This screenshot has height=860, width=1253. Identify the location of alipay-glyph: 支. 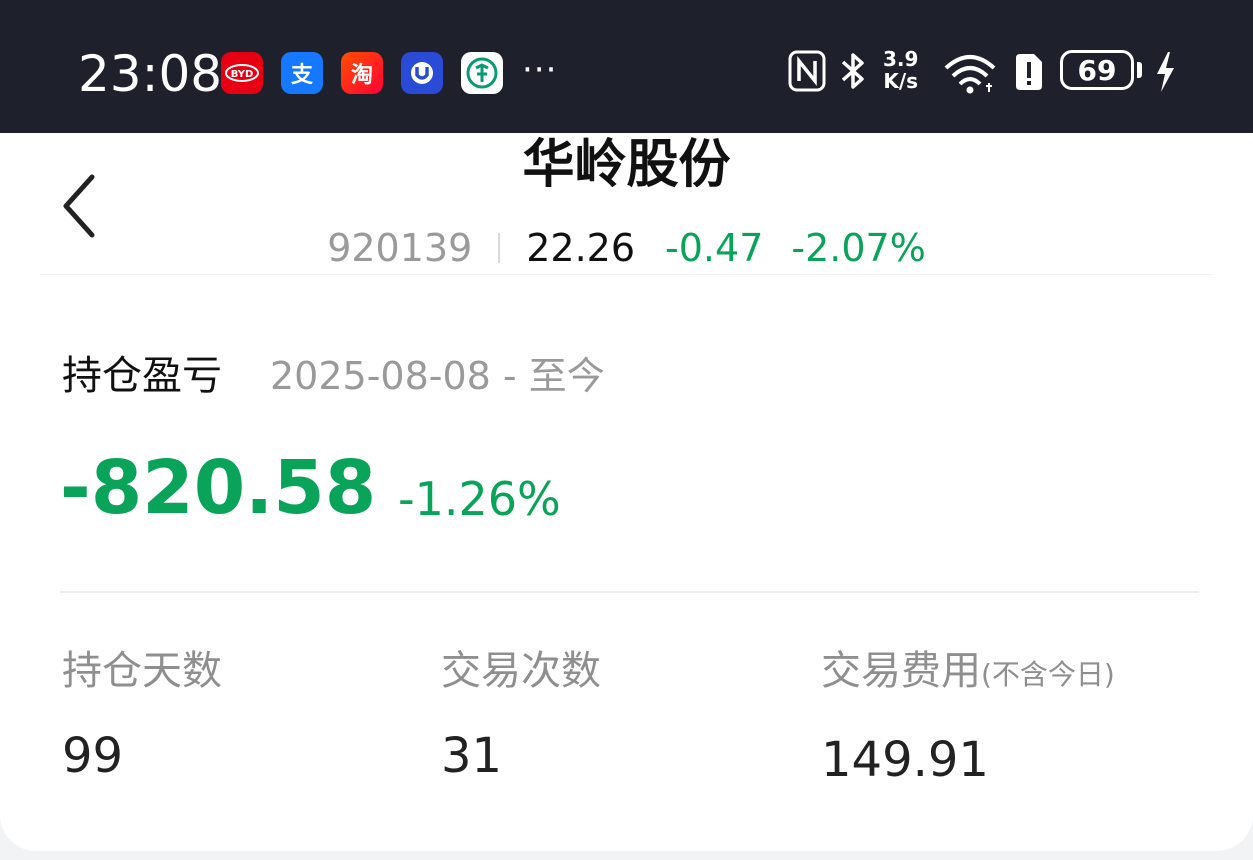
(301, 75).